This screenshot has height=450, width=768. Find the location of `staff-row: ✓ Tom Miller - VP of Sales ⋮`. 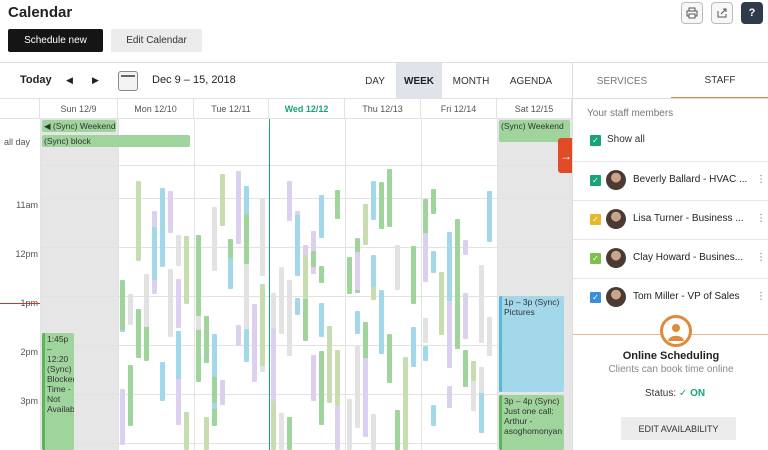

staff-row: ✓ Tom Miller - VP of Sales ⋮ is located at coordinates (670, 297).